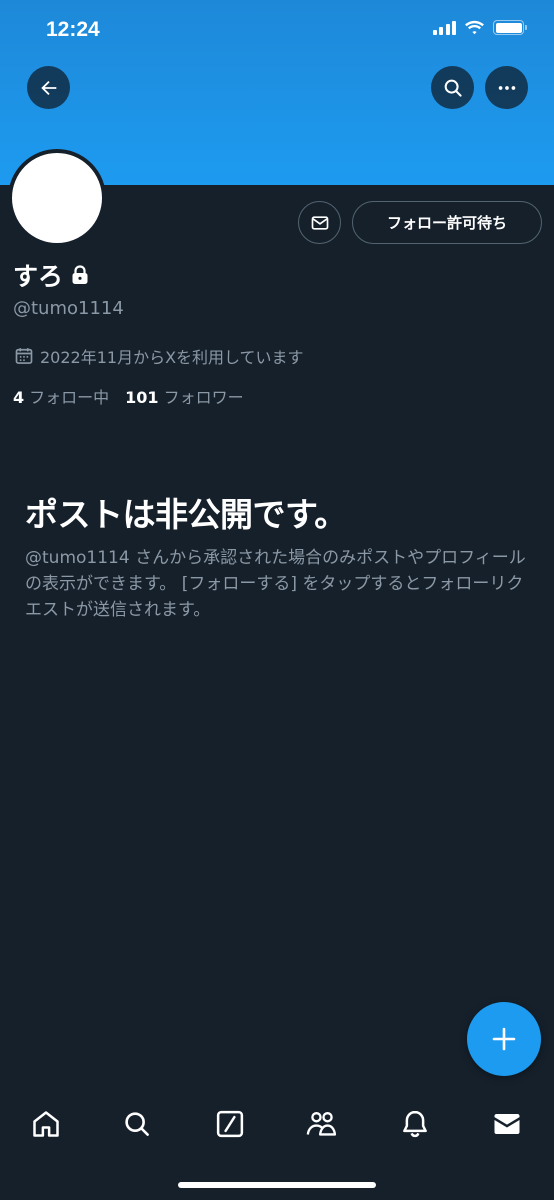 Image resolution: width=554 pixels, height=1200 pixels. I want to click on plus-icon, so click(504, 1039).